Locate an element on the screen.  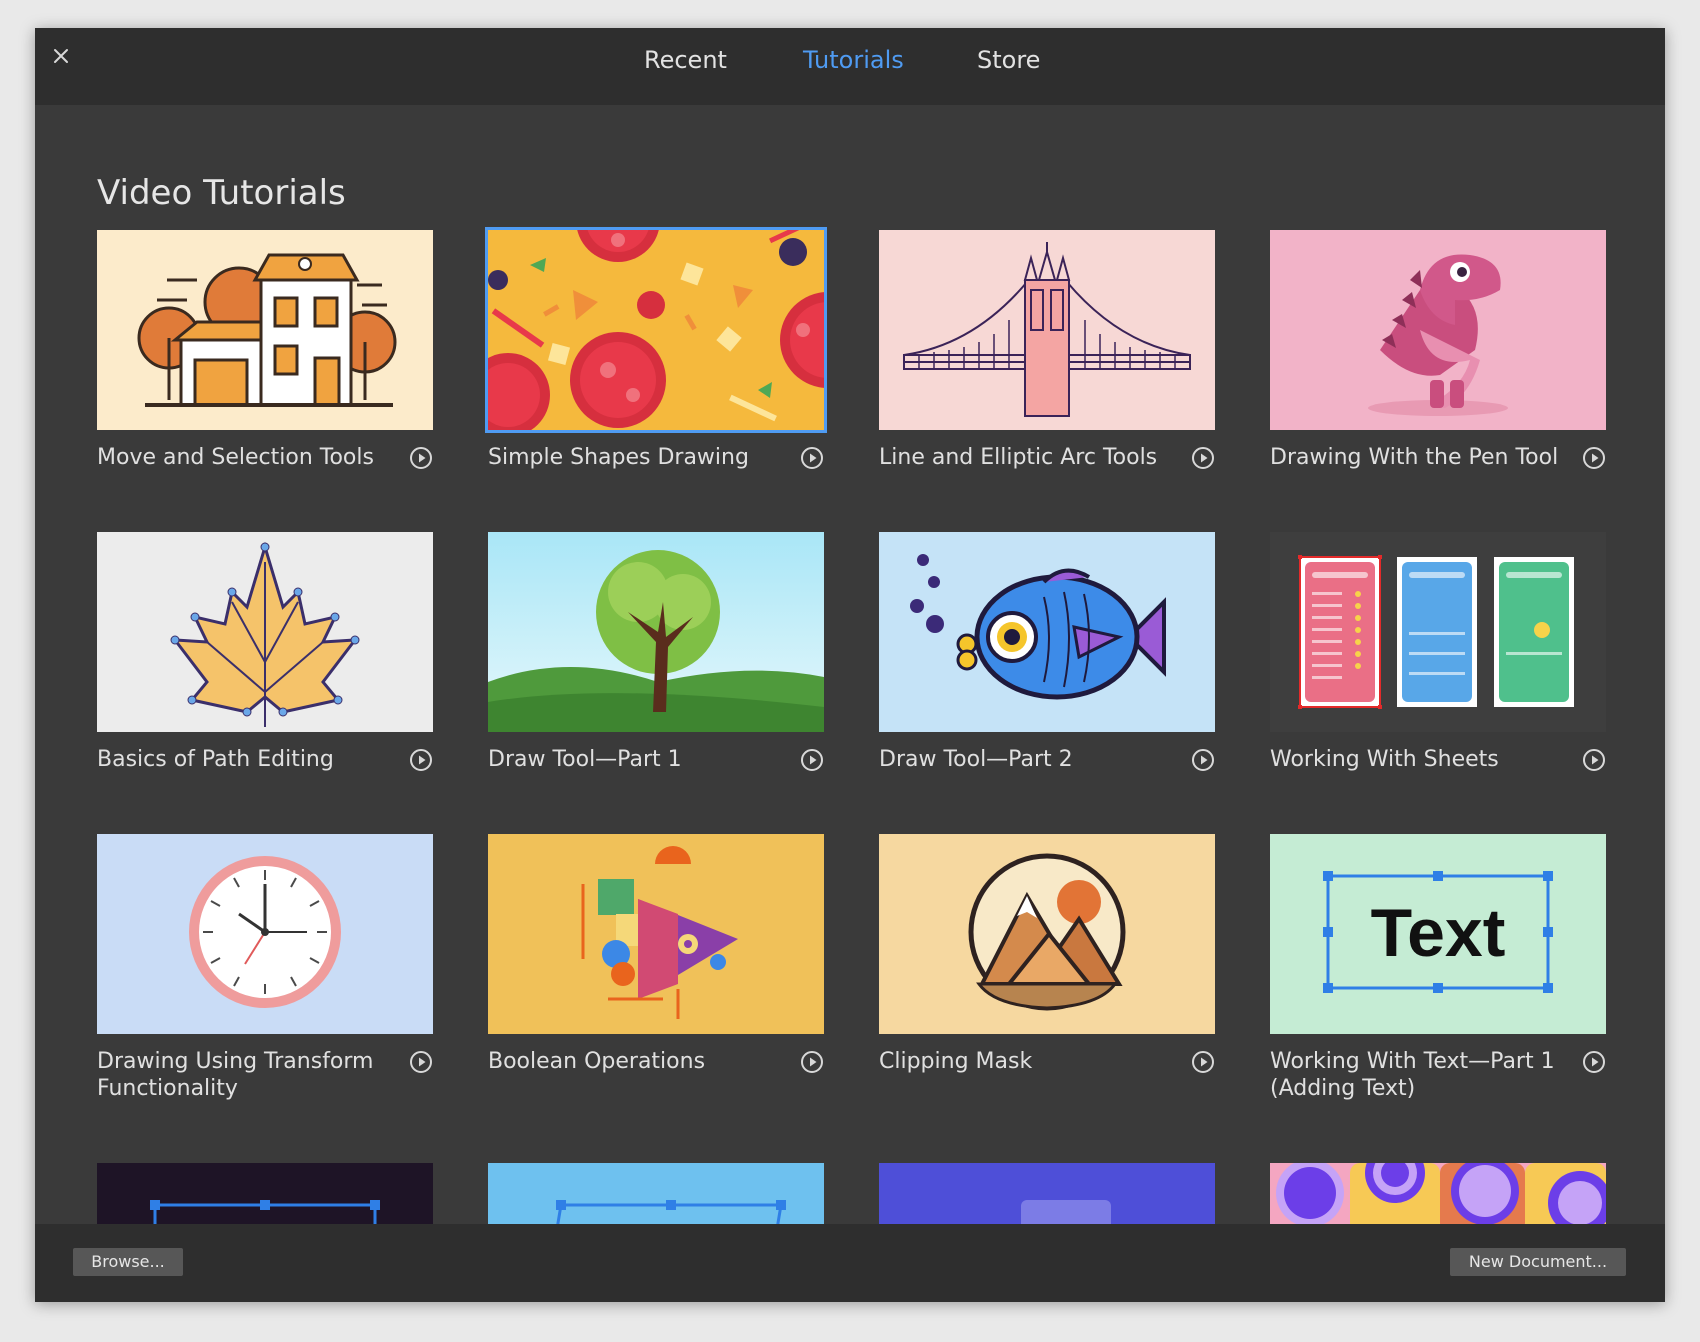
thumbnail-leaf is located at coordinates (265, 632).